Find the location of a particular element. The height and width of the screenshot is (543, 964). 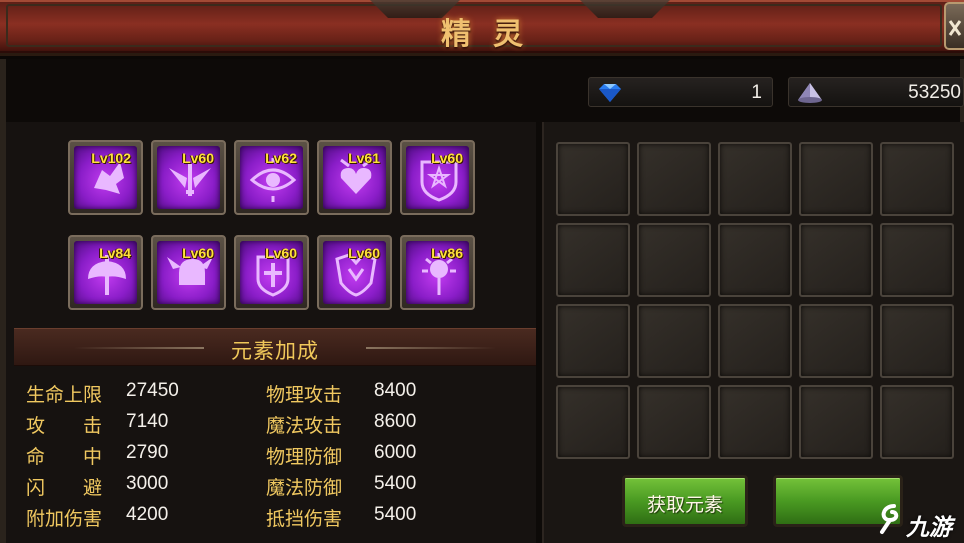

stat-row: 闪 避 3000 is located at coordinates (136, 487).